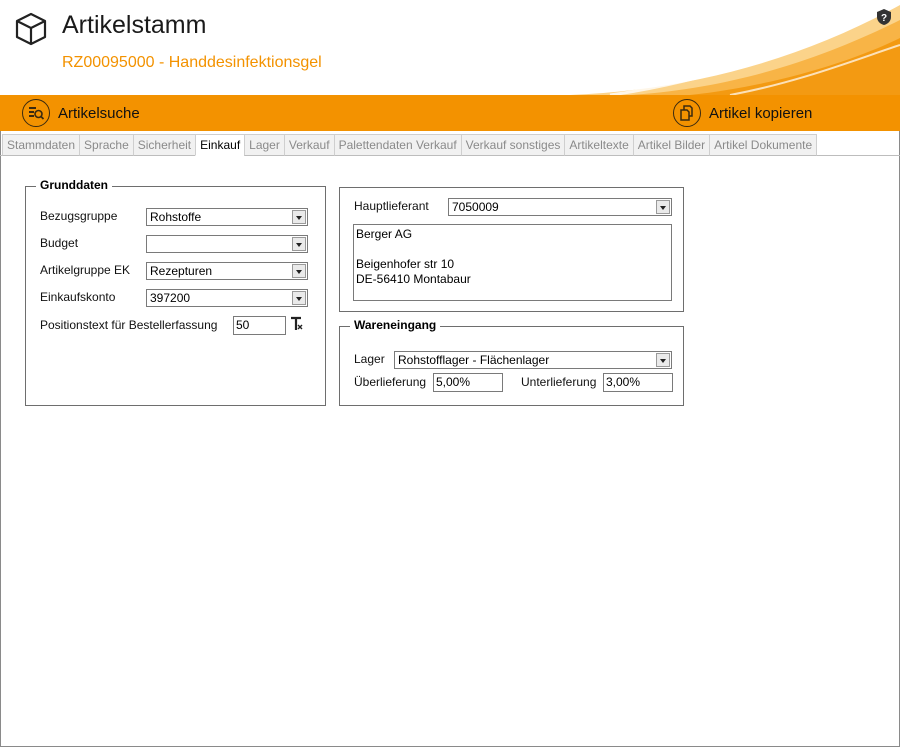  I want to click on tab-verkauf-sonstiges: Verkauf sonstiges, so click(512, 145).